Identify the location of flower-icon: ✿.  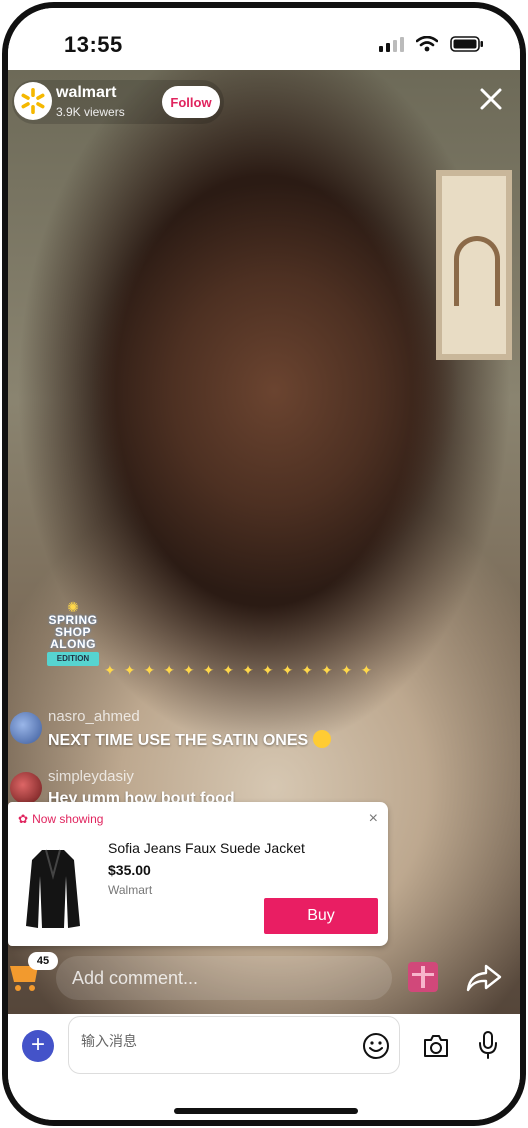
(23, 819).